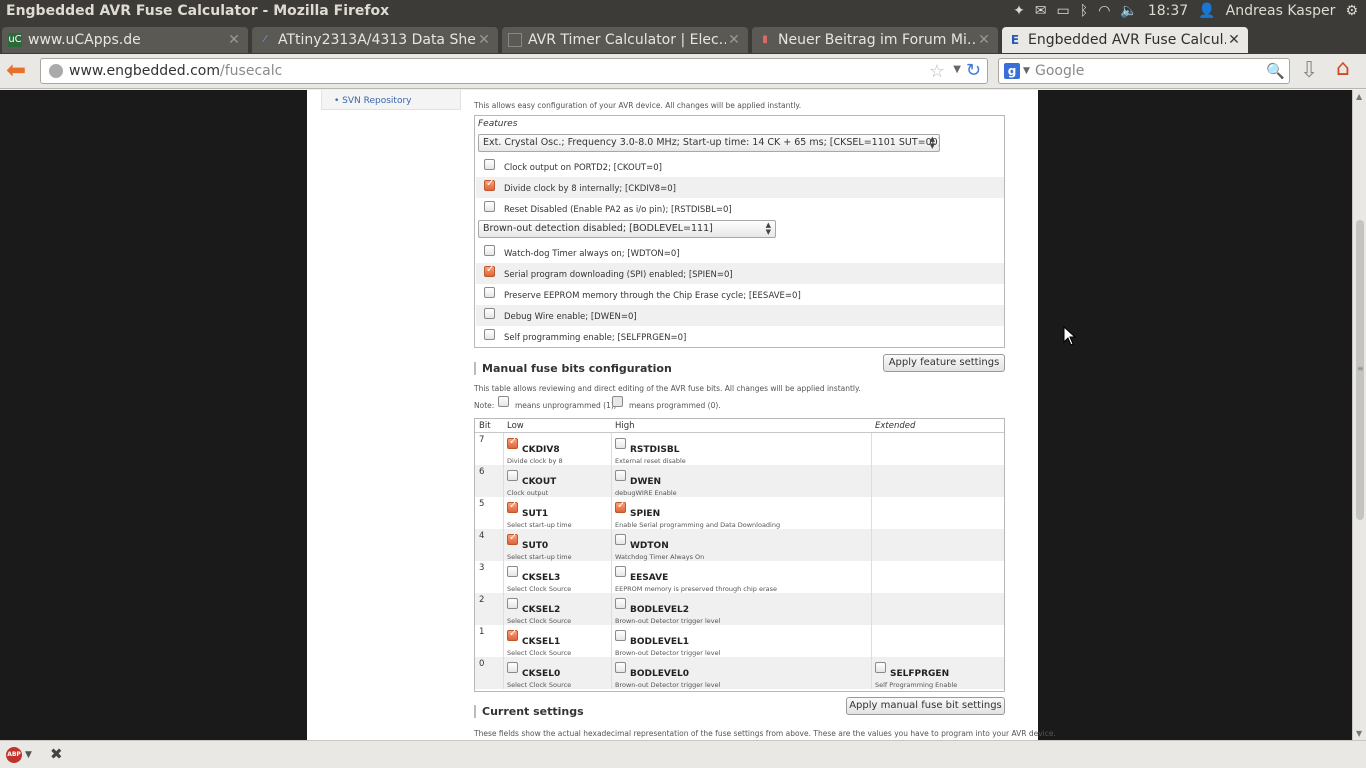  Describe the element at coordinates (570, 317) in the screenshot. I see `feature-label: Debug Wire enable; [DWEN=0]` at that location.